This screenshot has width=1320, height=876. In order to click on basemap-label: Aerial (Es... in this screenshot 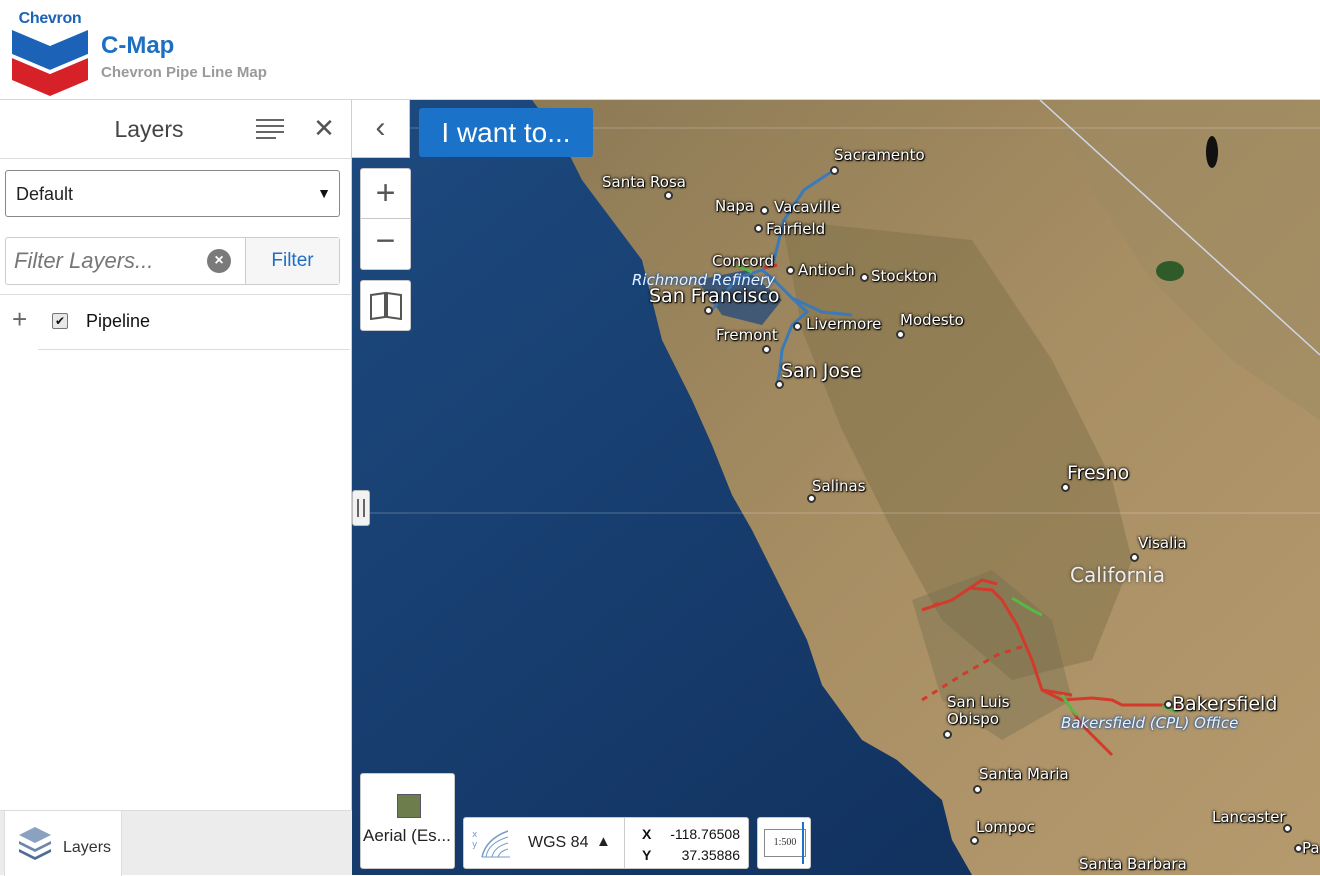, I will do `click(407, 835)`.